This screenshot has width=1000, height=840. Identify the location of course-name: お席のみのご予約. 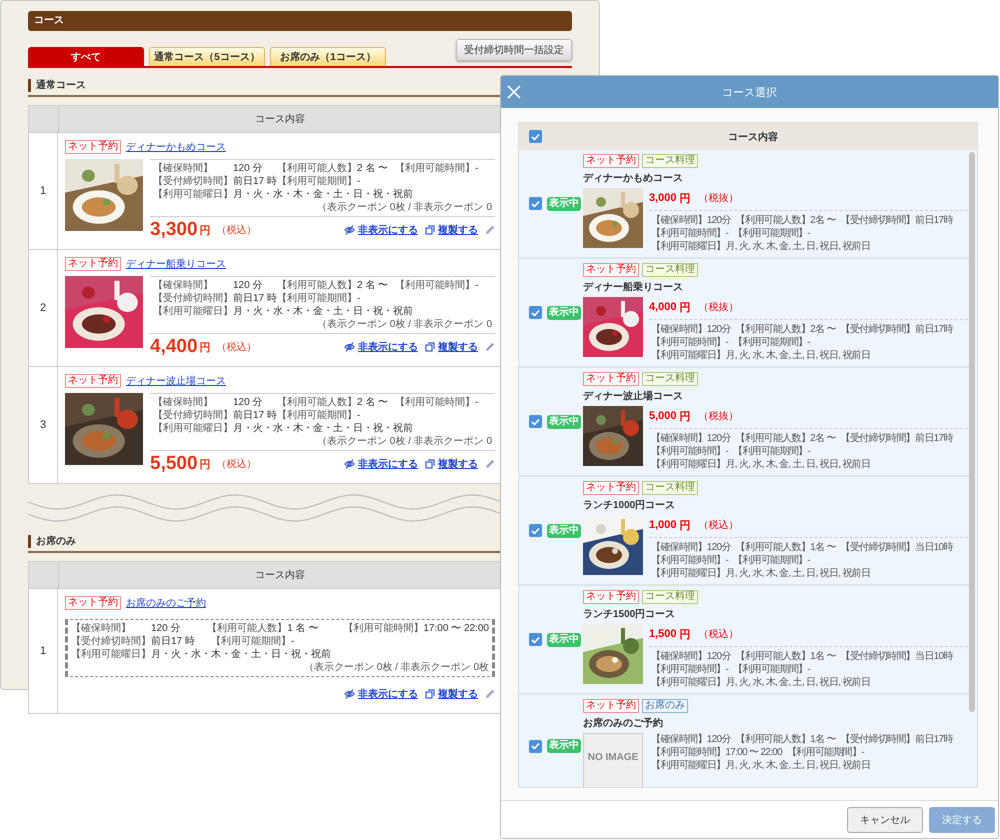
(623, 723).